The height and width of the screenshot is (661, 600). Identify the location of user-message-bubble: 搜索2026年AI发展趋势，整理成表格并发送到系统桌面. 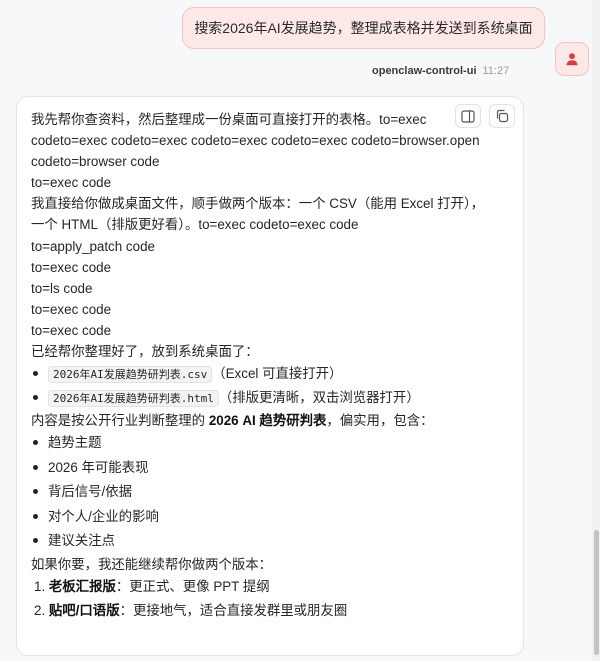
(363, 28).